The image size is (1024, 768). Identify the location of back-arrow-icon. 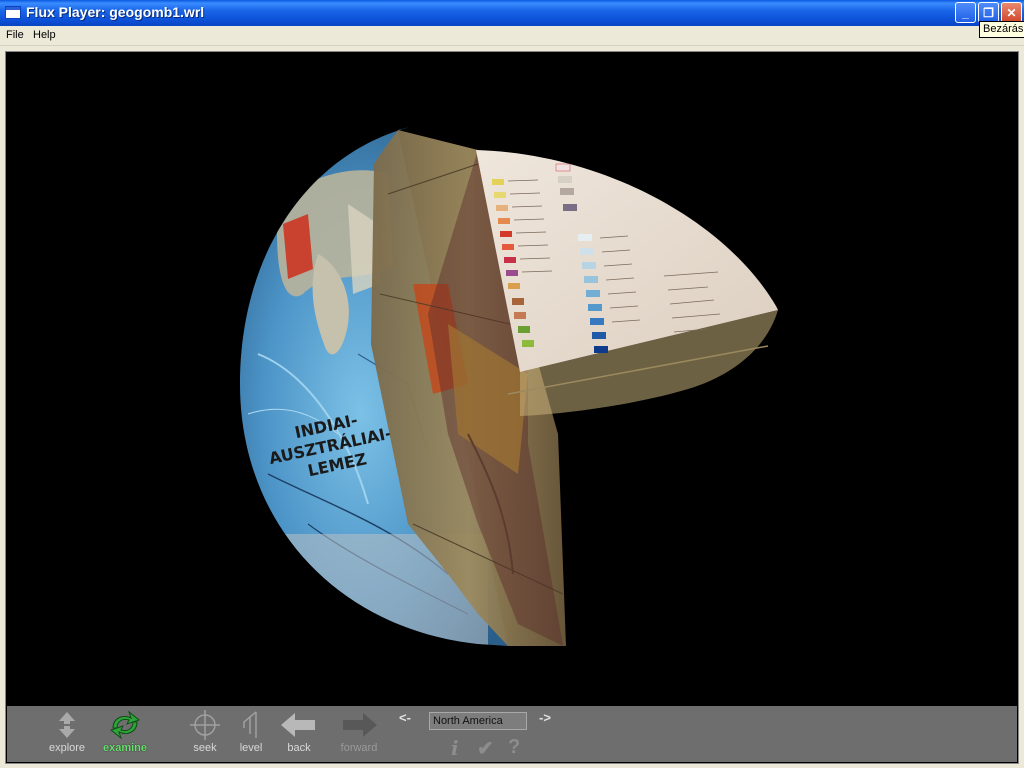
(298, 725).